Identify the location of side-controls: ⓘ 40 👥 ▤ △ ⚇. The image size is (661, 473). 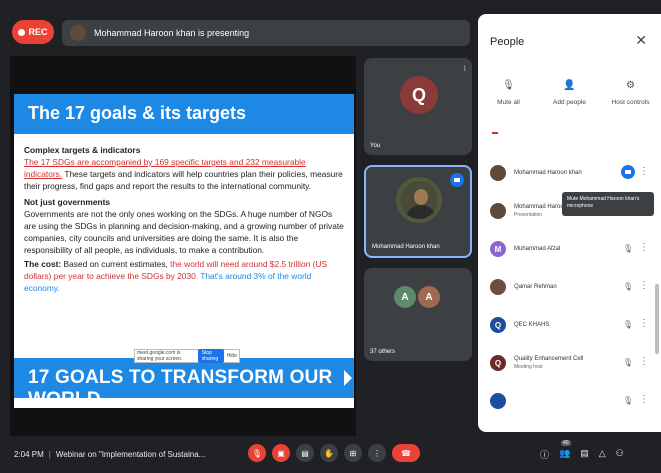
(582, 450).